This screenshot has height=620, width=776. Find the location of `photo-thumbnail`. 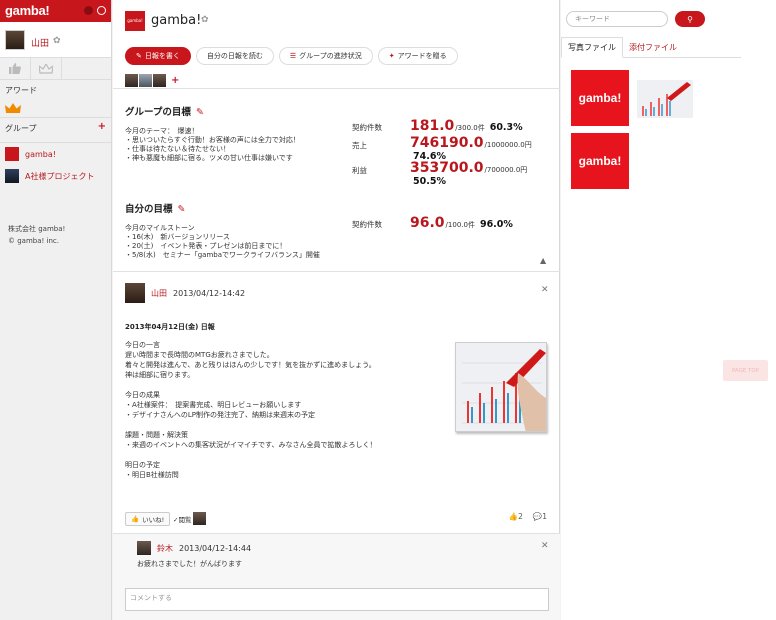

photo-thumbnail is located at coordinates (665, 99).